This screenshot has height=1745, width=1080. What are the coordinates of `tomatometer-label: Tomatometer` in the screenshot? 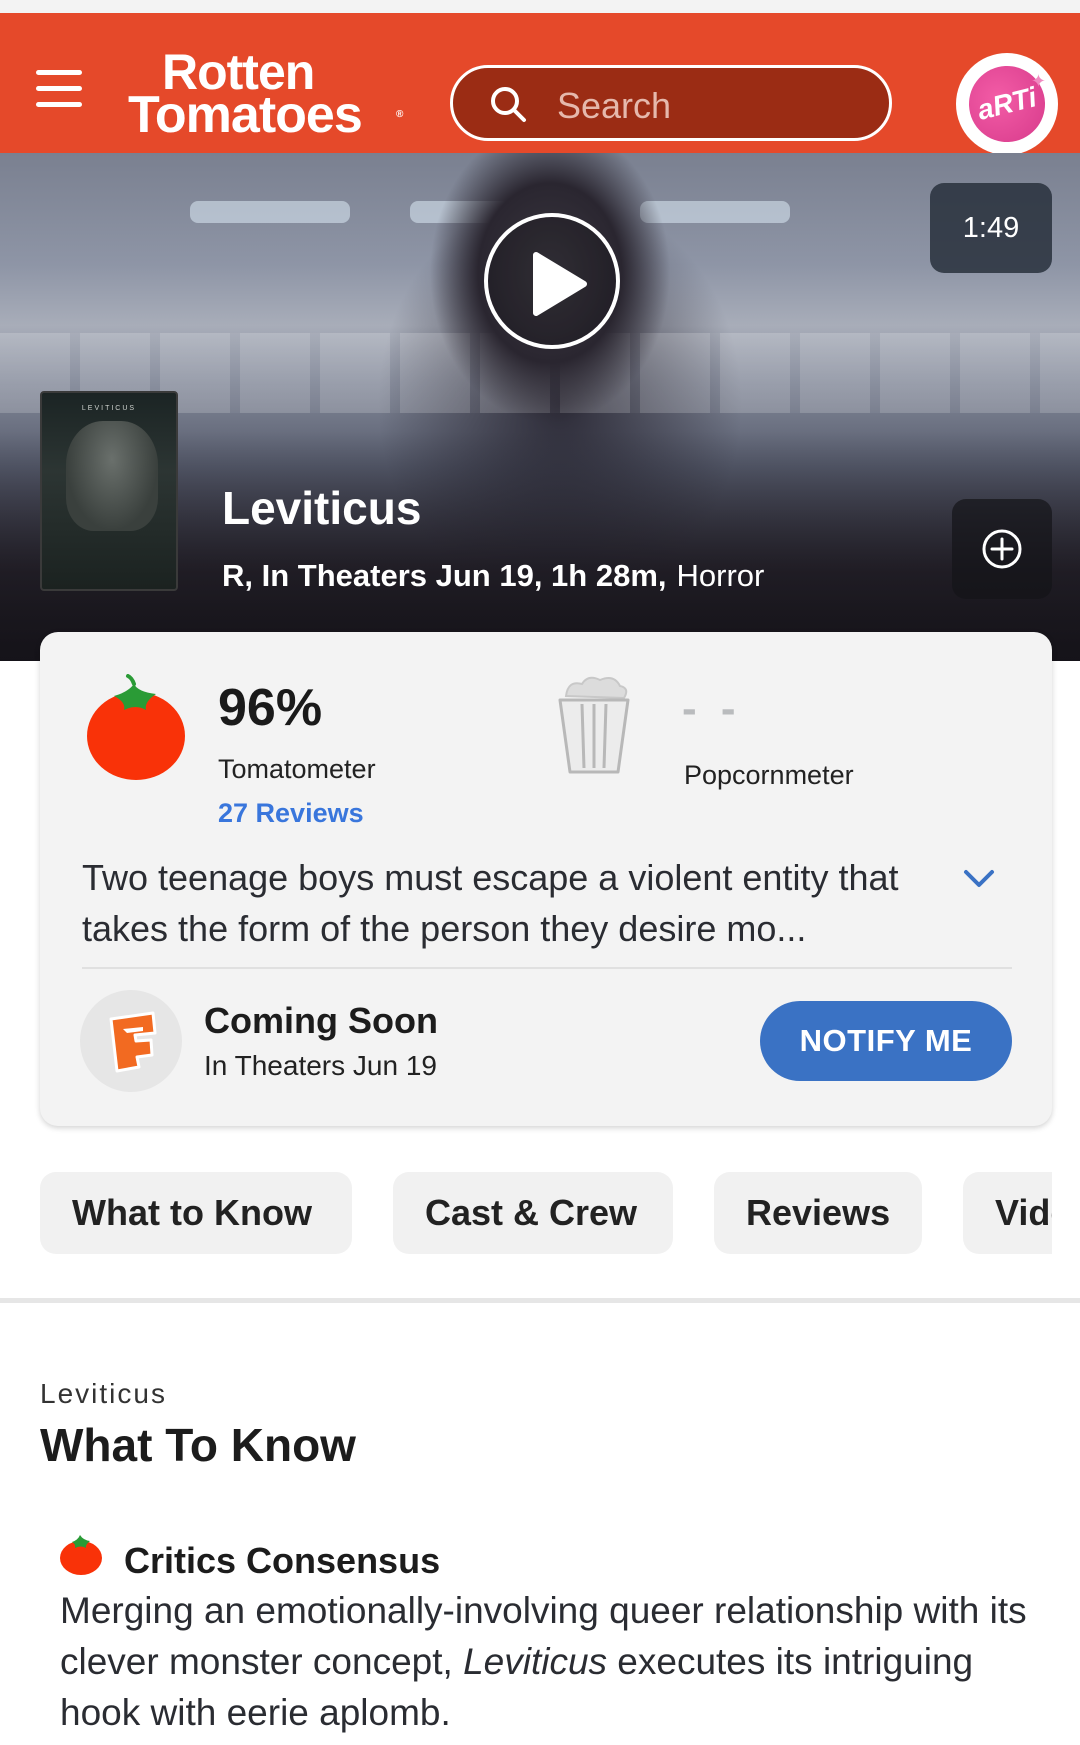 It's located at (297, 769).